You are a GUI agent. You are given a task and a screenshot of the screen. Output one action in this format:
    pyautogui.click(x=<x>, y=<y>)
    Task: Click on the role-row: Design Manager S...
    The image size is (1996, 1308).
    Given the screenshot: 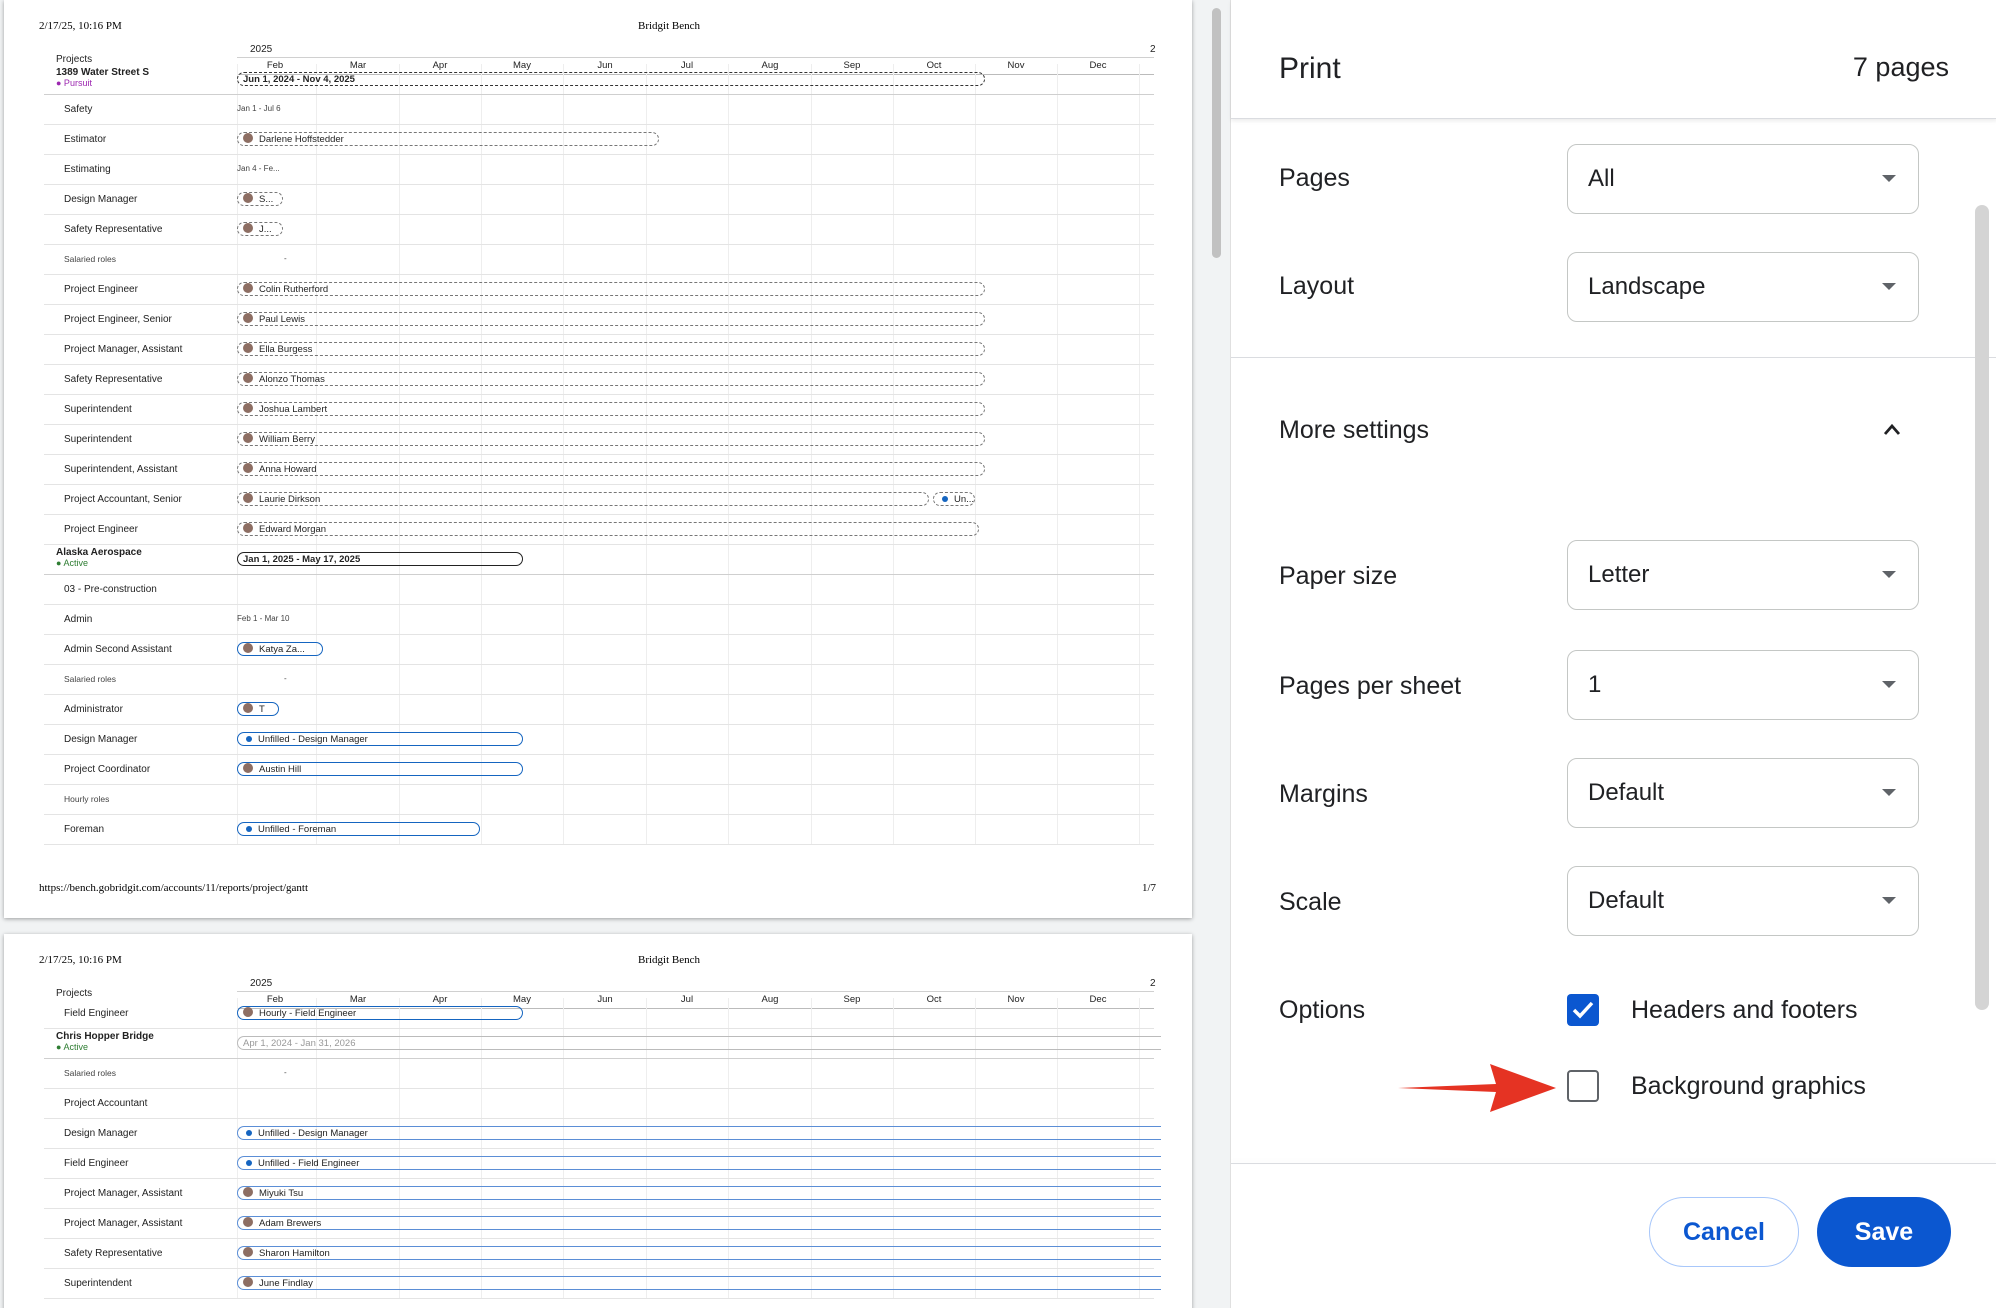 What is the action you would take?
    pyautogui.click(x=599, y=199)
    